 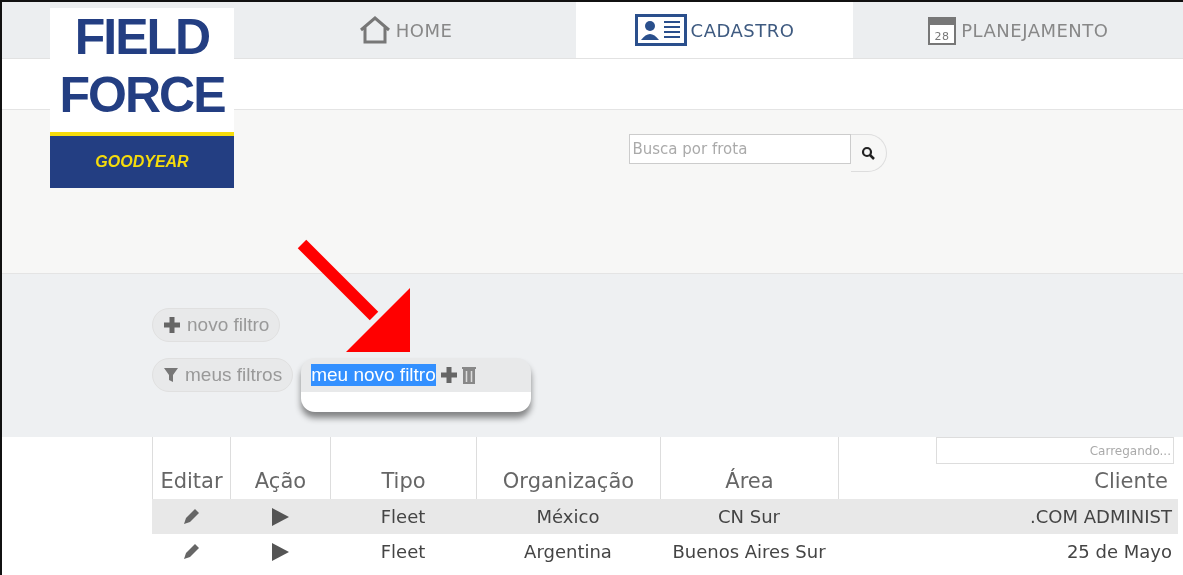 What do you see at coordinates (142, 95) in the screenshot?
I see `logo-text: FORCE` at bounding box center [142, 95].